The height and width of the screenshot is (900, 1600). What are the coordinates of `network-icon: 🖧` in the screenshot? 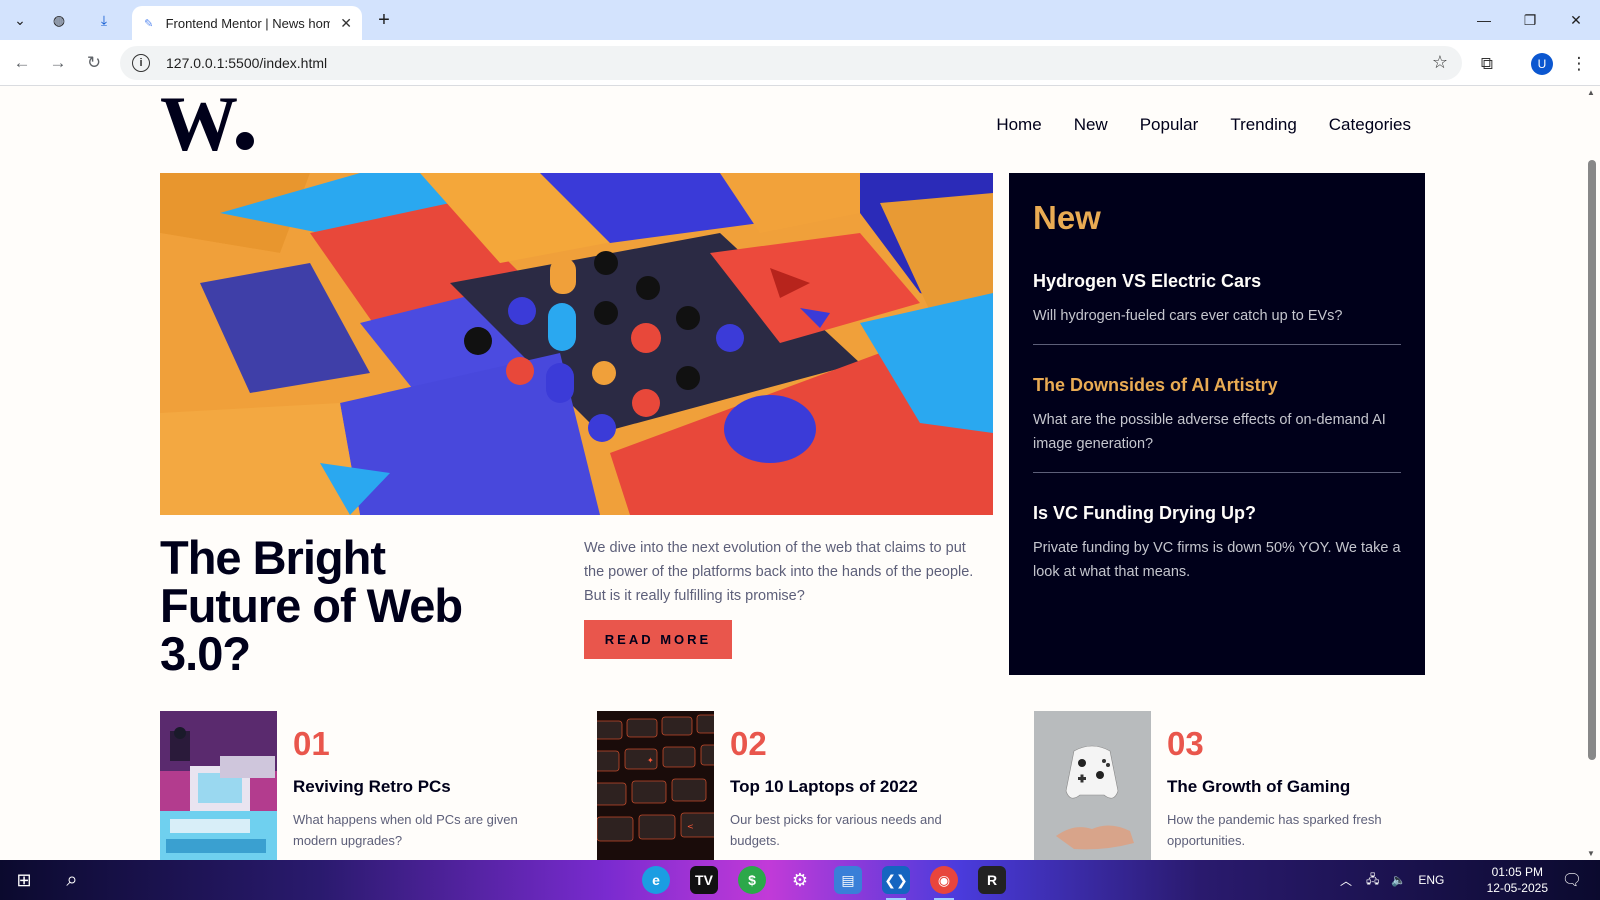 It's located at (1372, 880).